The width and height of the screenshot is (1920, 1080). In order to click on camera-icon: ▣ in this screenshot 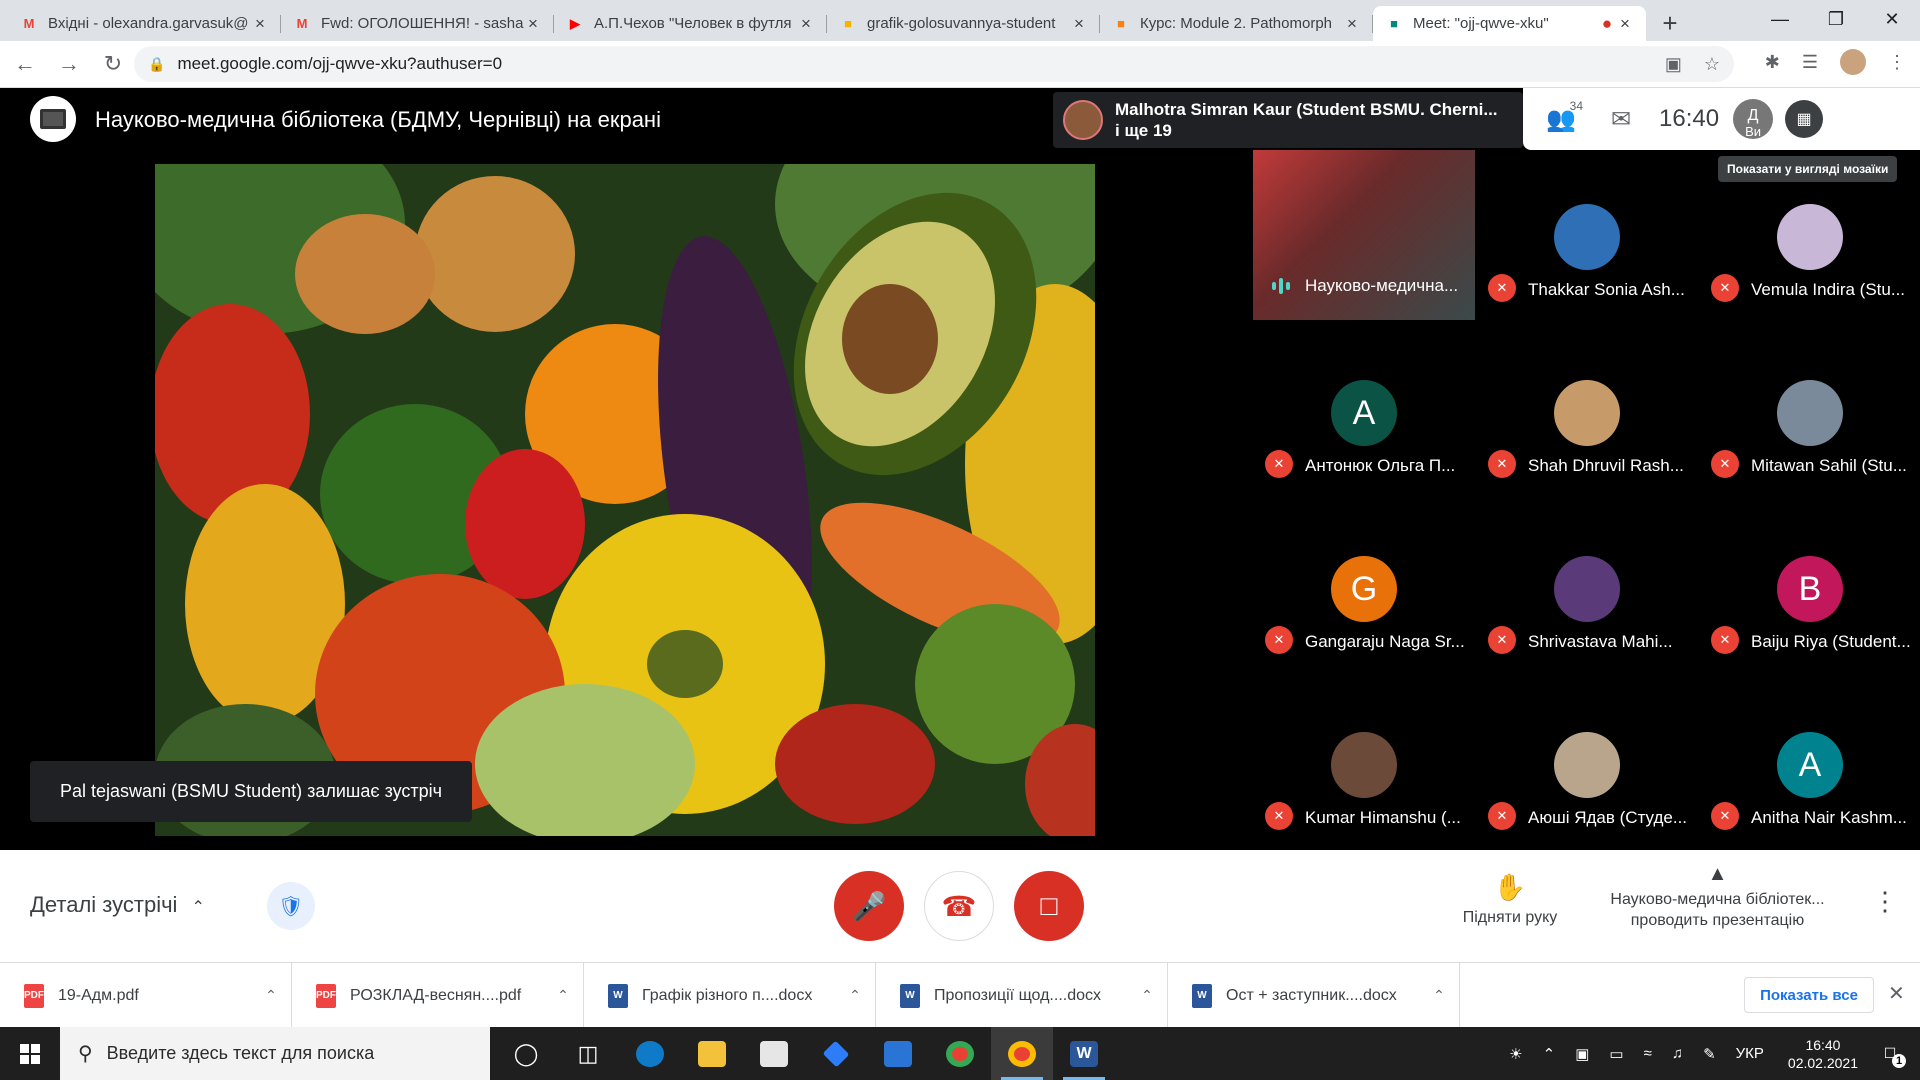, I will do `click(1673, 64)`.